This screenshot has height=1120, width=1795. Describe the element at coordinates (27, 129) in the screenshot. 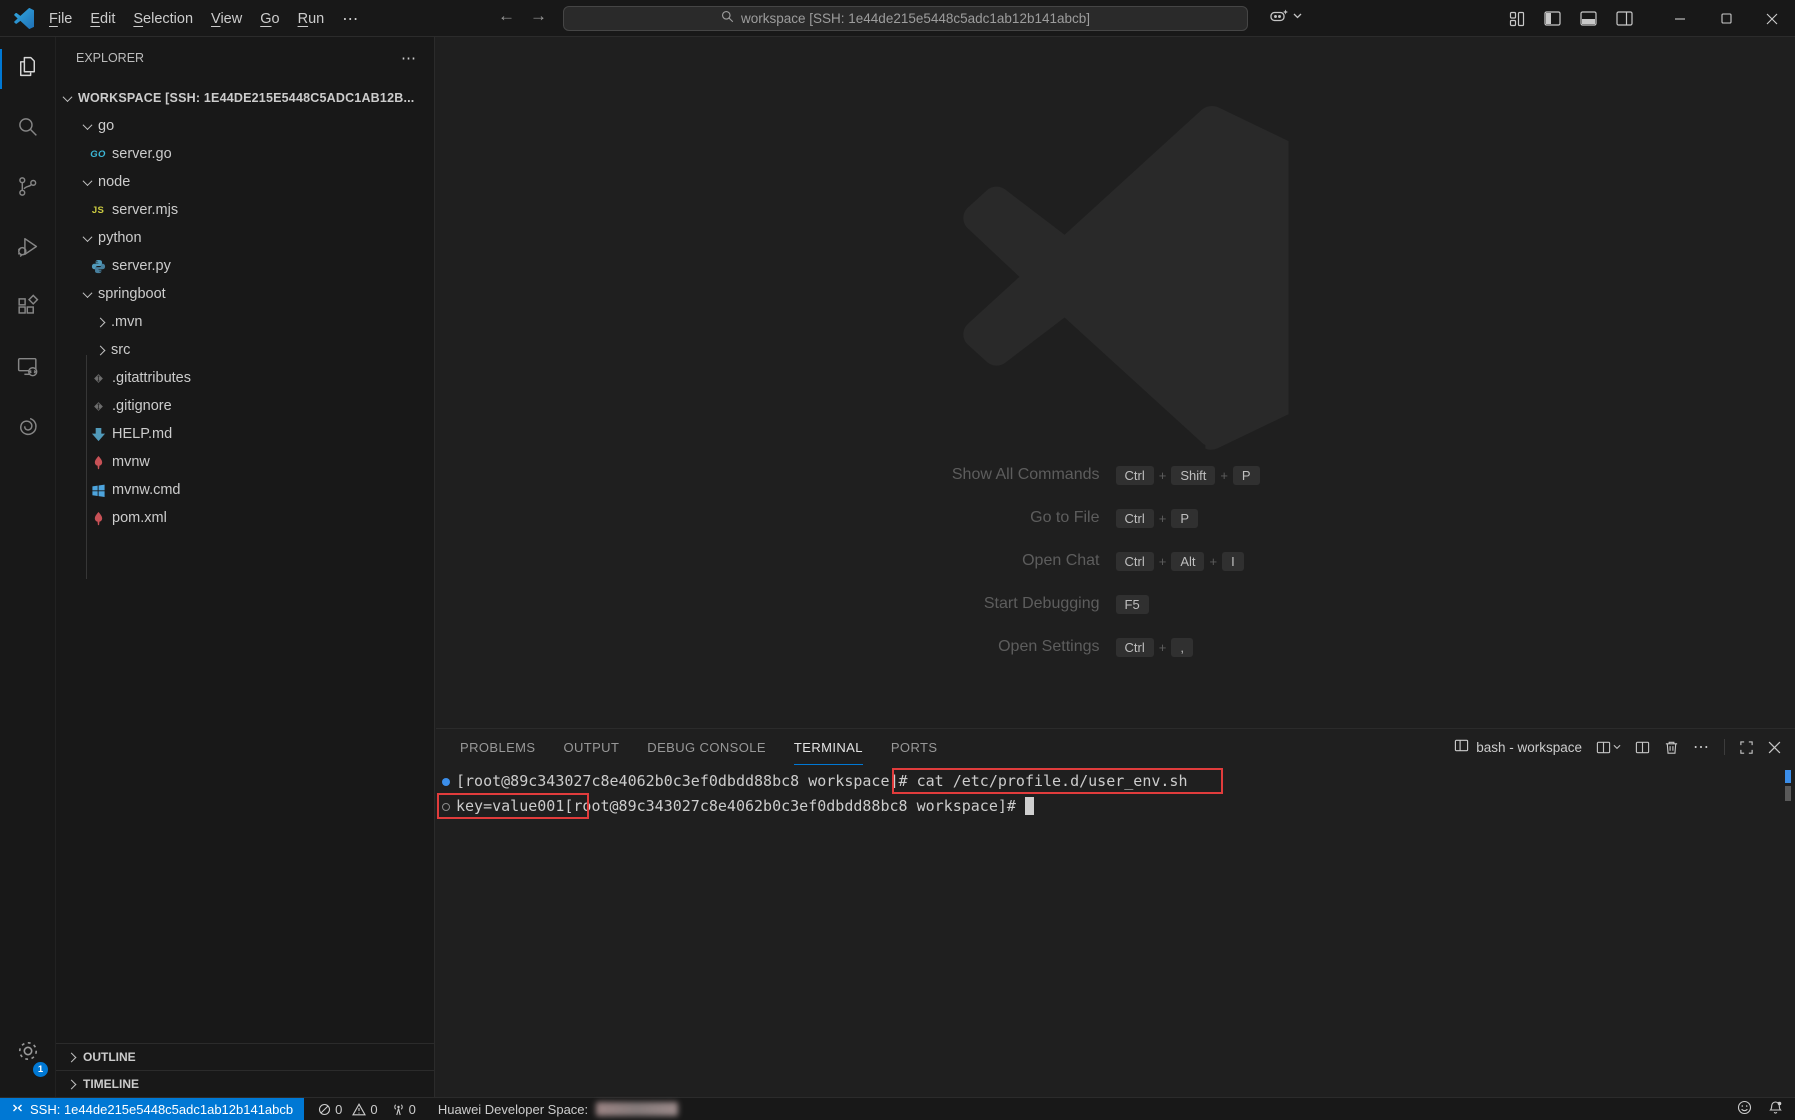

I see `activity-search` at that location.